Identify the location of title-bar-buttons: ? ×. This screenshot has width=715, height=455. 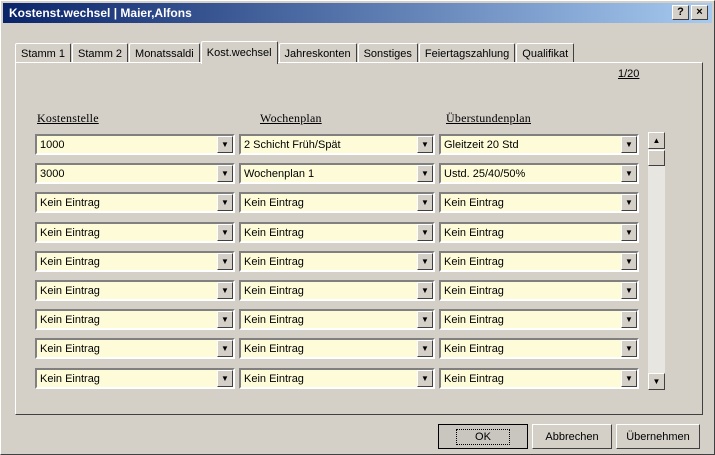
(690, 12).